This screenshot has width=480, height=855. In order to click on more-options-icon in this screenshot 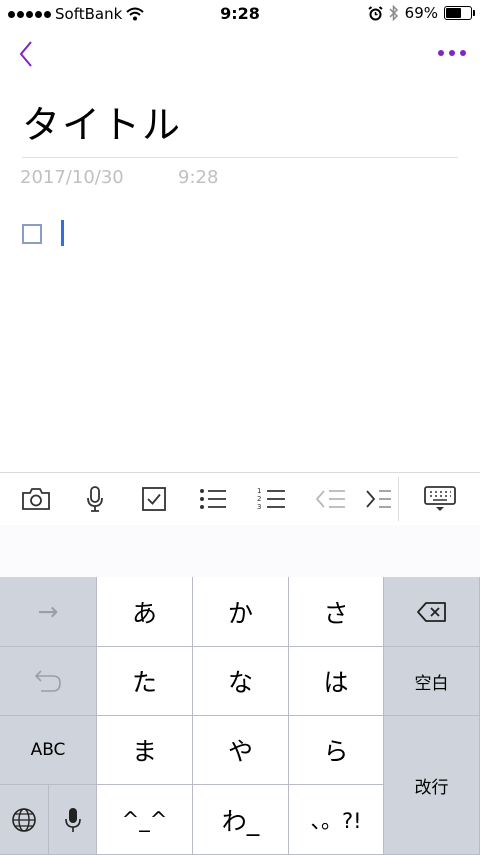, I will do `click(452, 53)`.